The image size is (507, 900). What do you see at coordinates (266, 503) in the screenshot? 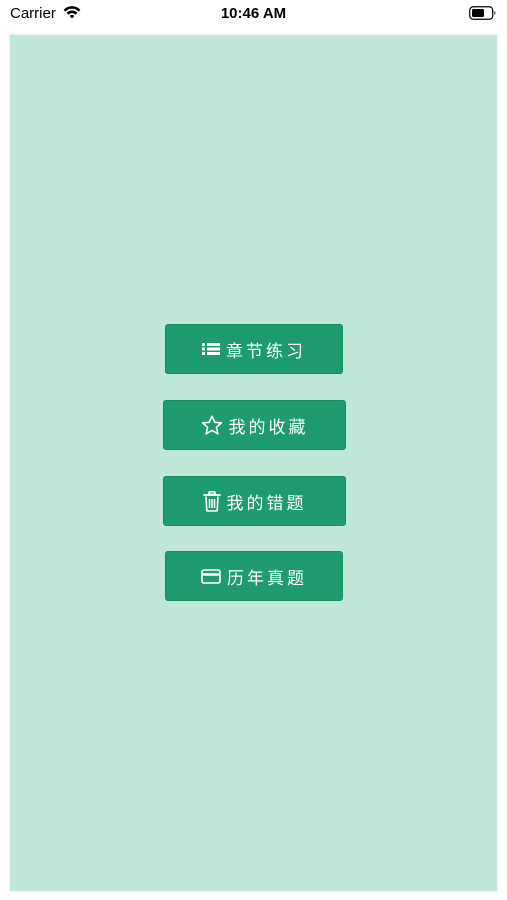
I see `my-mistakes-label: 我的错题` at bounding box center [266, 503].